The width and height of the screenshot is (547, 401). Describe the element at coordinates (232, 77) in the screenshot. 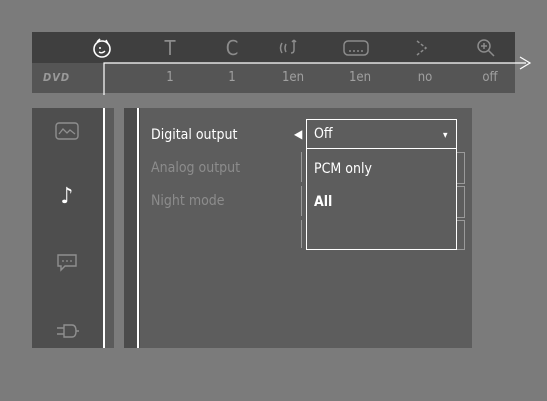

I see `chapter-value: 1` at that location.